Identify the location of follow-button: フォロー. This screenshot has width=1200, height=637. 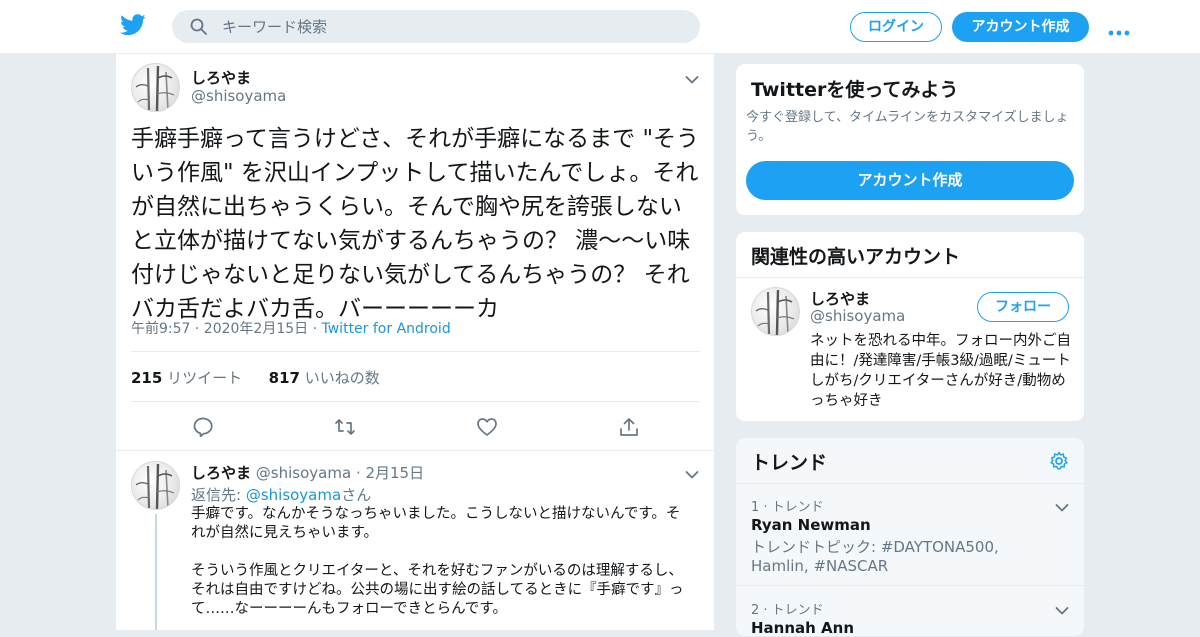
(1023, 307).